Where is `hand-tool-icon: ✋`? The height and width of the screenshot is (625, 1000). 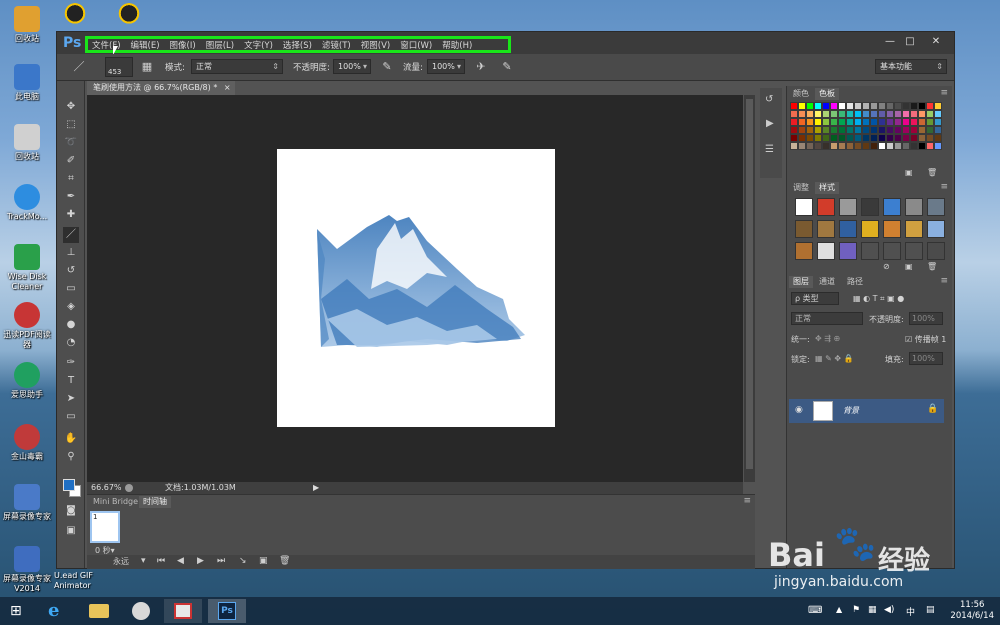 hand-tool-icon: ✋ is located at coordinates (71, 439).